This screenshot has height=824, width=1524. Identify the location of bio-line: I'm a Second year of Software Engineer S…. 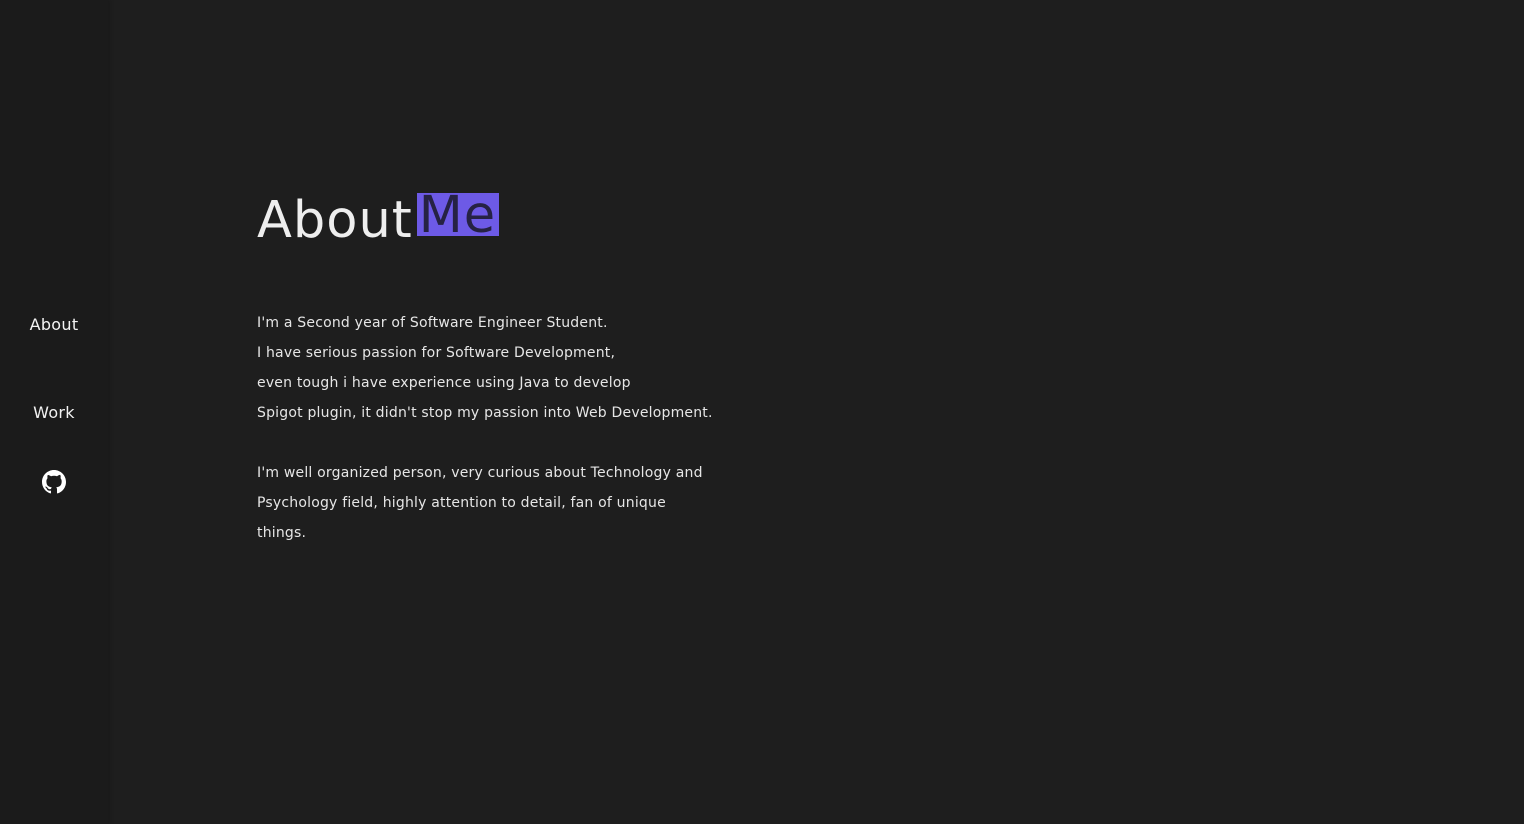
(432, 323).